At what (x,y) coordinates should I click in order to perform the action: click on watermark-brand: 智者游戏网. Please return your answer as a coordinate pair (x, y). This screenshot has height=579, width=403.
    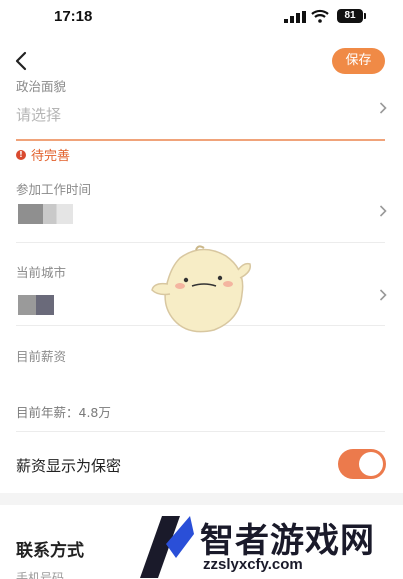
    Looking at the image, I should click on (287, 541).